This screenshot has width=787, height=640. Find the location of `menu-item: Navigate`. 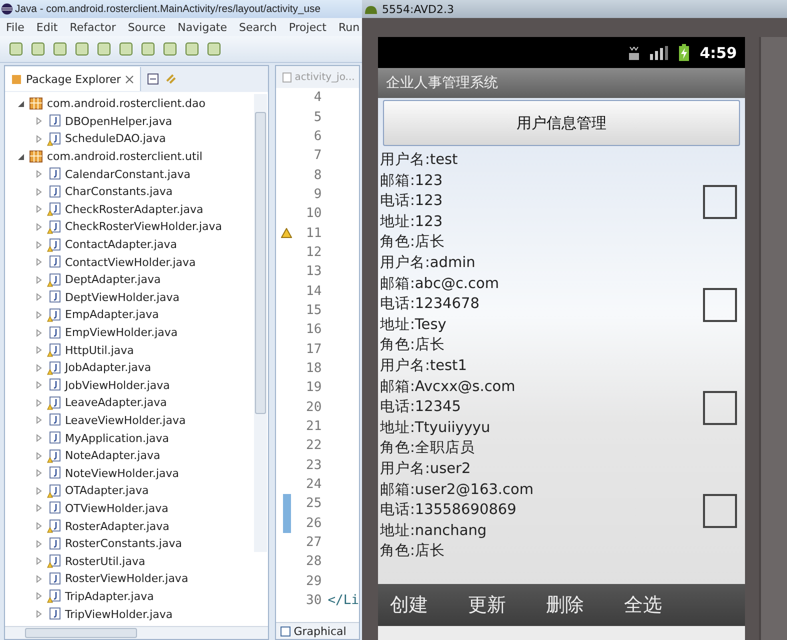

menu-item: Navigate is located at coordinates (203, 27).